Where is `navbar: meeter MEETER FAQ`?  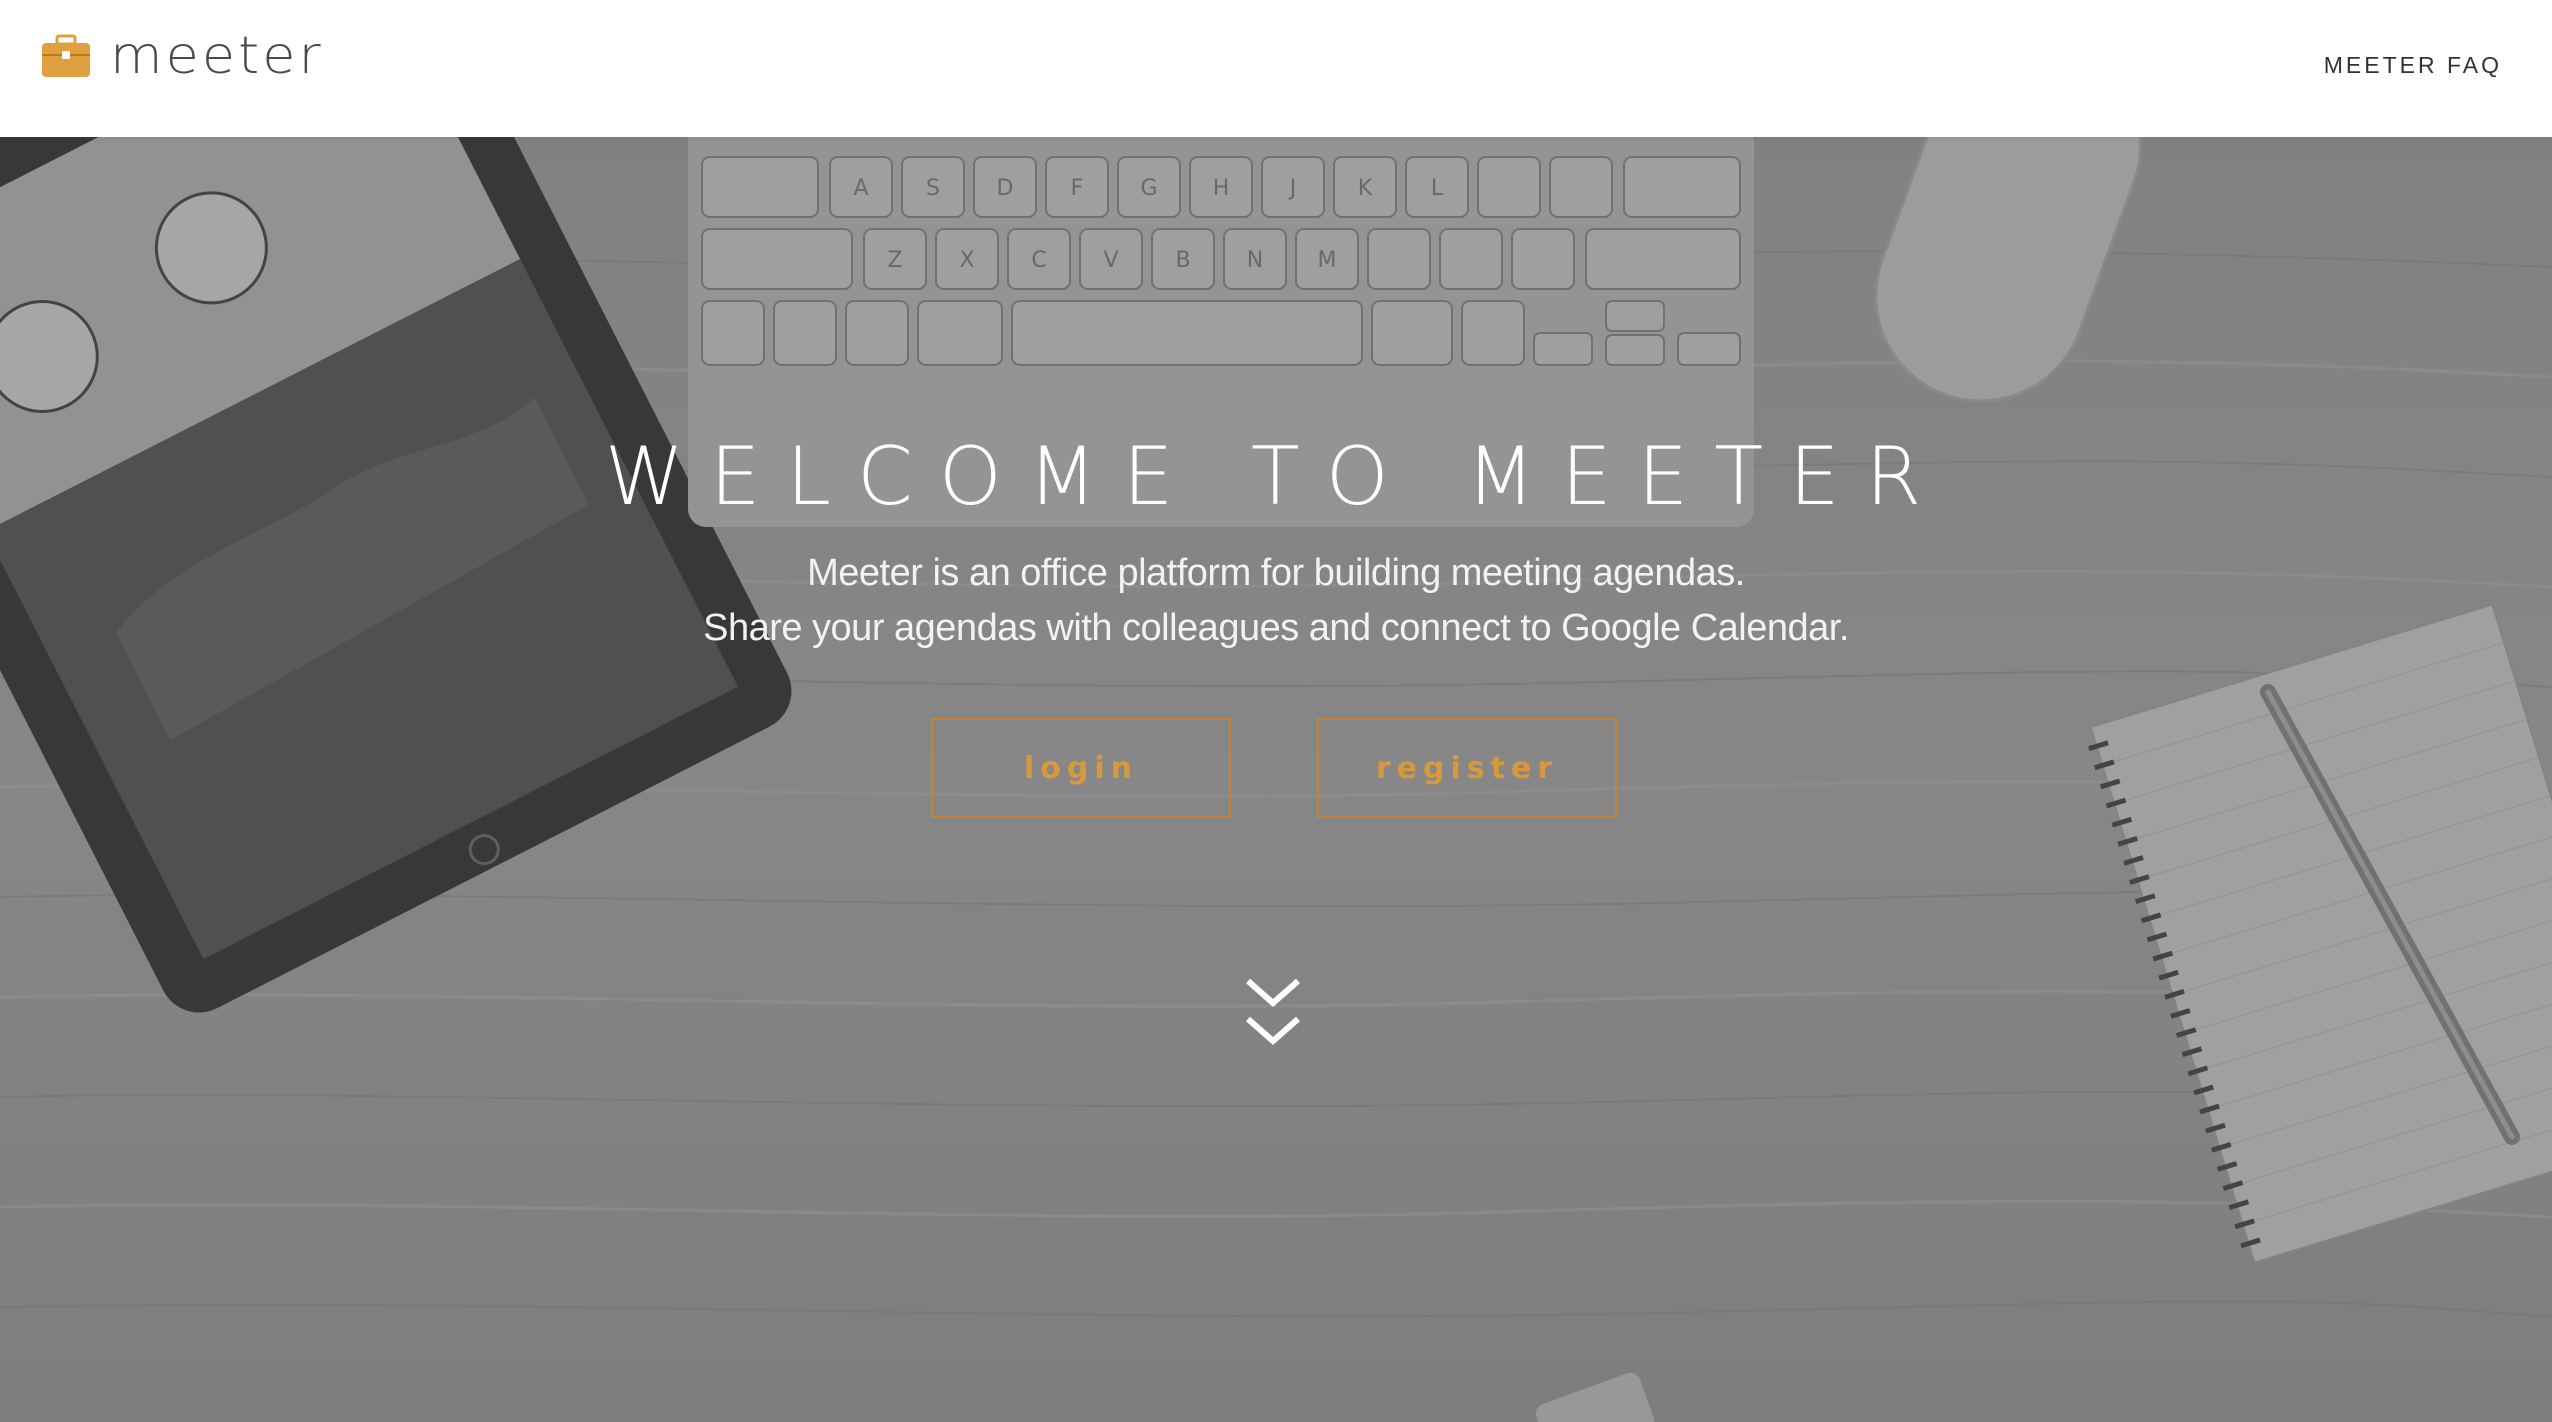
navbar: meeter MEETER FAQ is located at coordinates (1276, 68).